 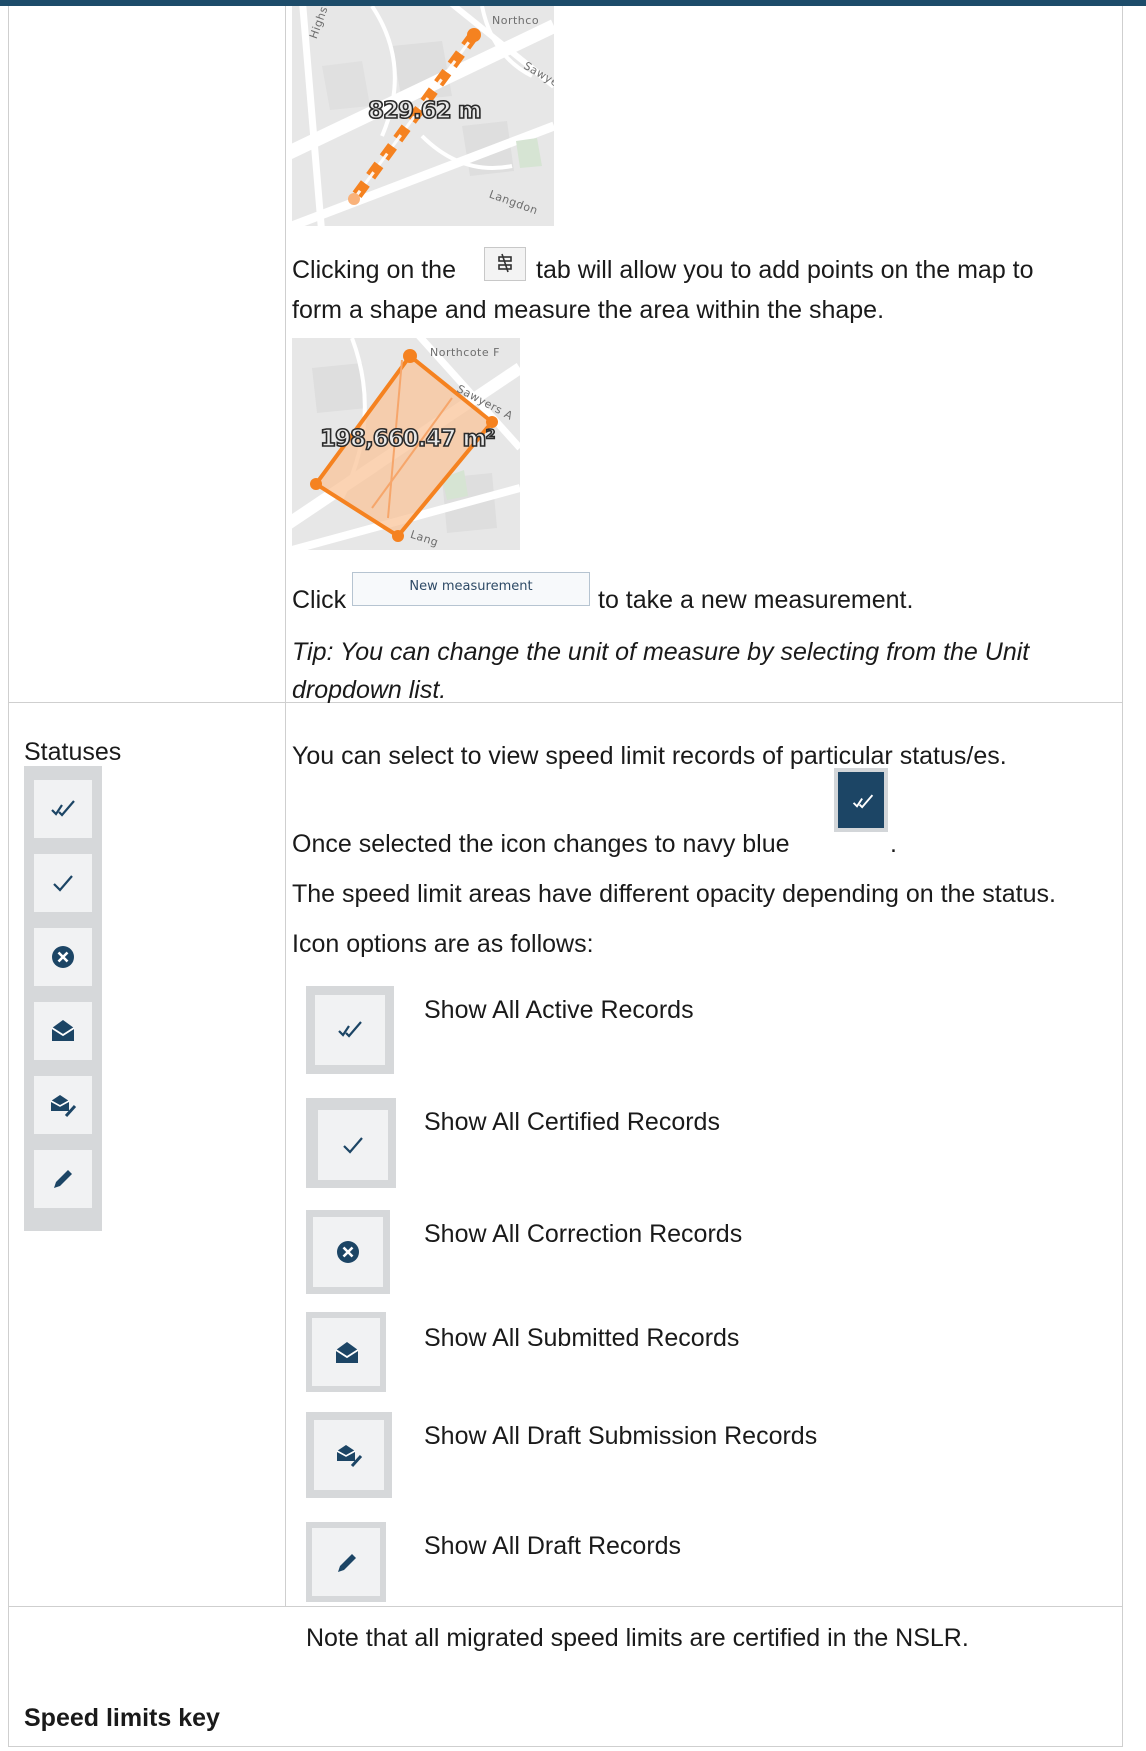 I want to click on statuses-selected-suffix: ., so click(x=893, y=844).